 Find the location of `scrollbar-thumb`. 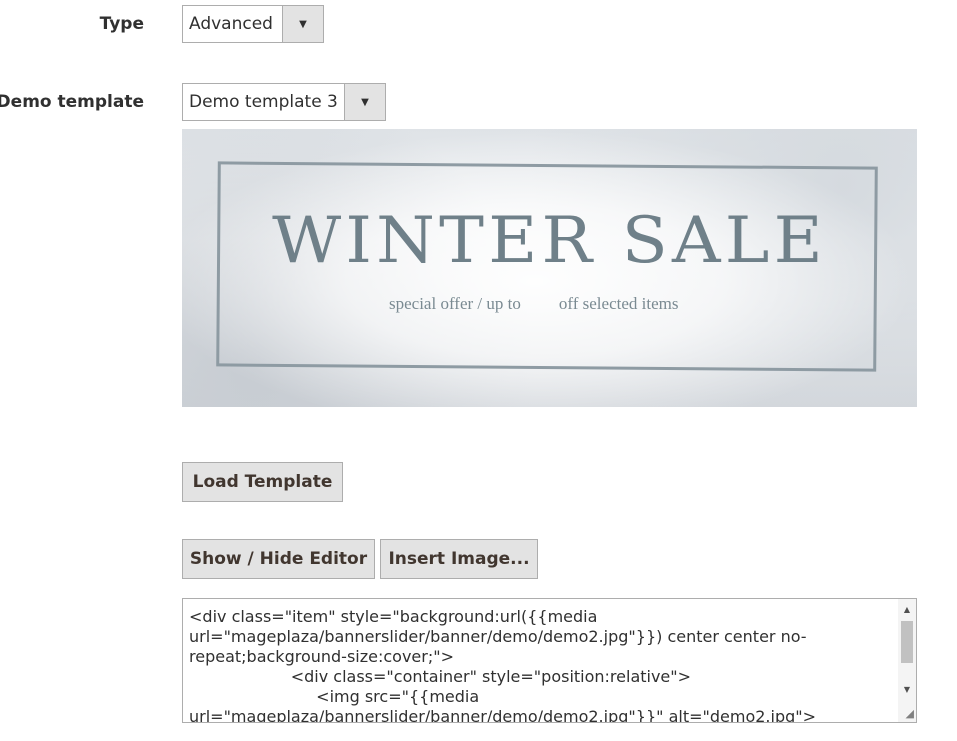

scrollbar-thumb is located at coordinates (907, 642).